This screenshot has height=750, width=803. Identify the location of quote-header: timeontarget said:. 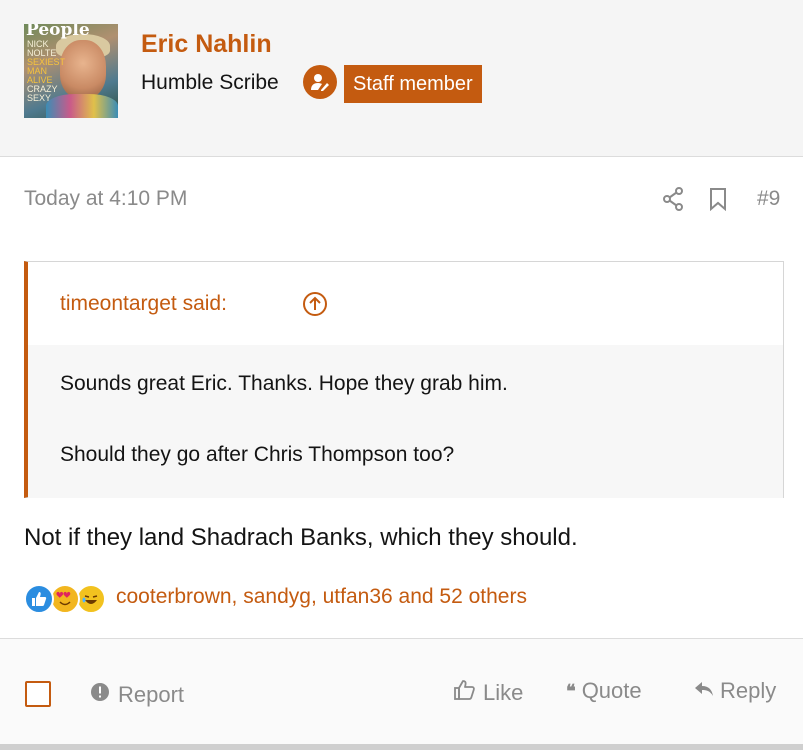
(405, 303).